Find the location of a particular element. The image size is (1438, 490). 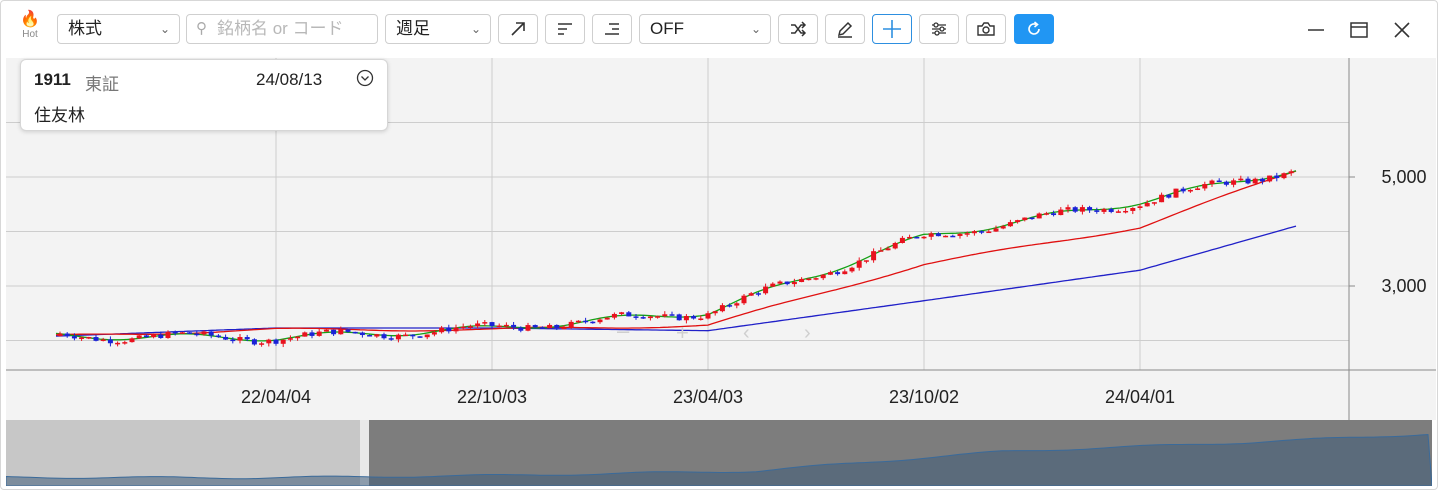

draw-button is located at coordinates (845, 29).